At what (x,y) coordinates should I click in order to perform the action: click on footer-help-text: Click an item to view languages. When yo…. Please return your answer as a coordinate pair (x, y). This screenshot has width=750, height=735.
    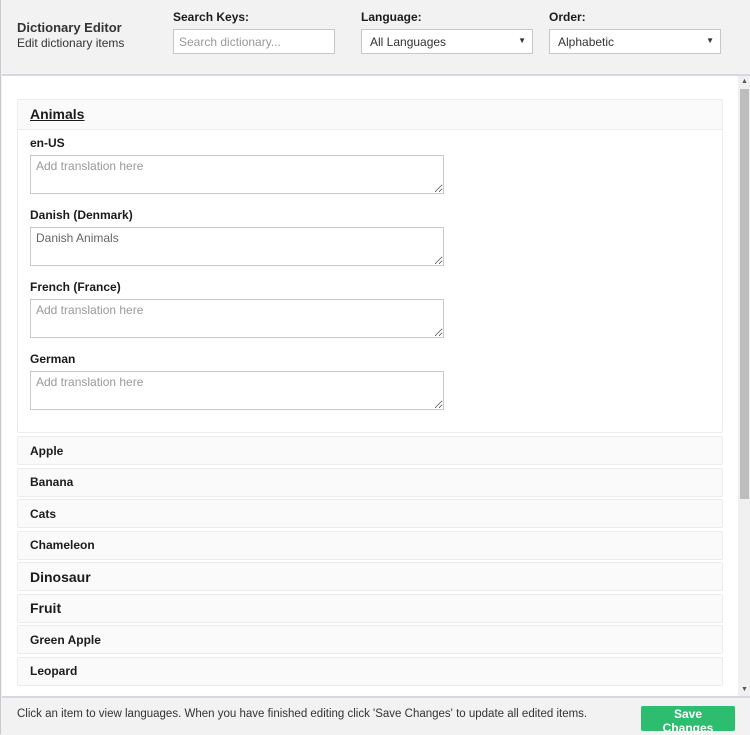
    Looking at the image, I should click on (302, 714).